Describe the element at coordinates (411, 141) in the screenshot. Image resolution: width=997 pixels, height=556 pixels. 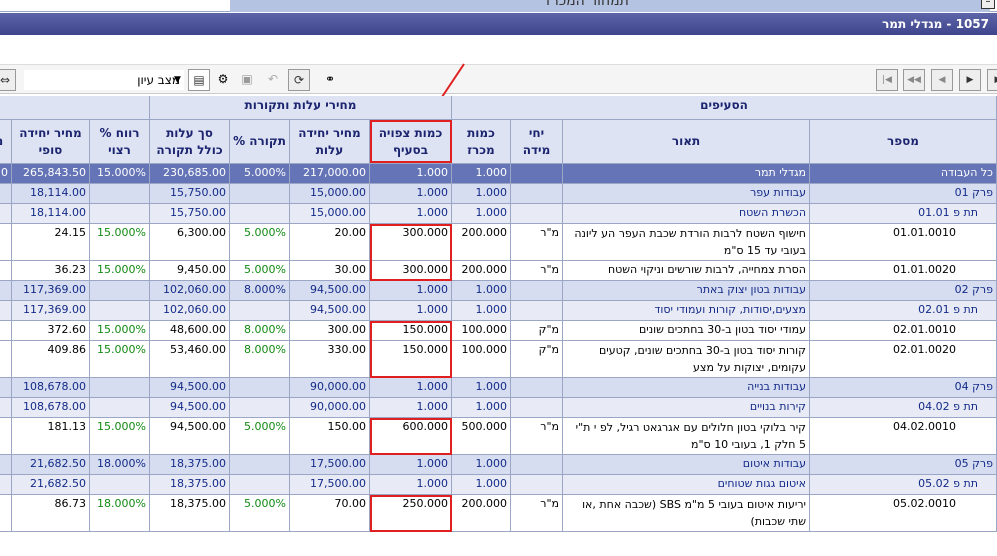
I see `highlight-box-header` at that location.